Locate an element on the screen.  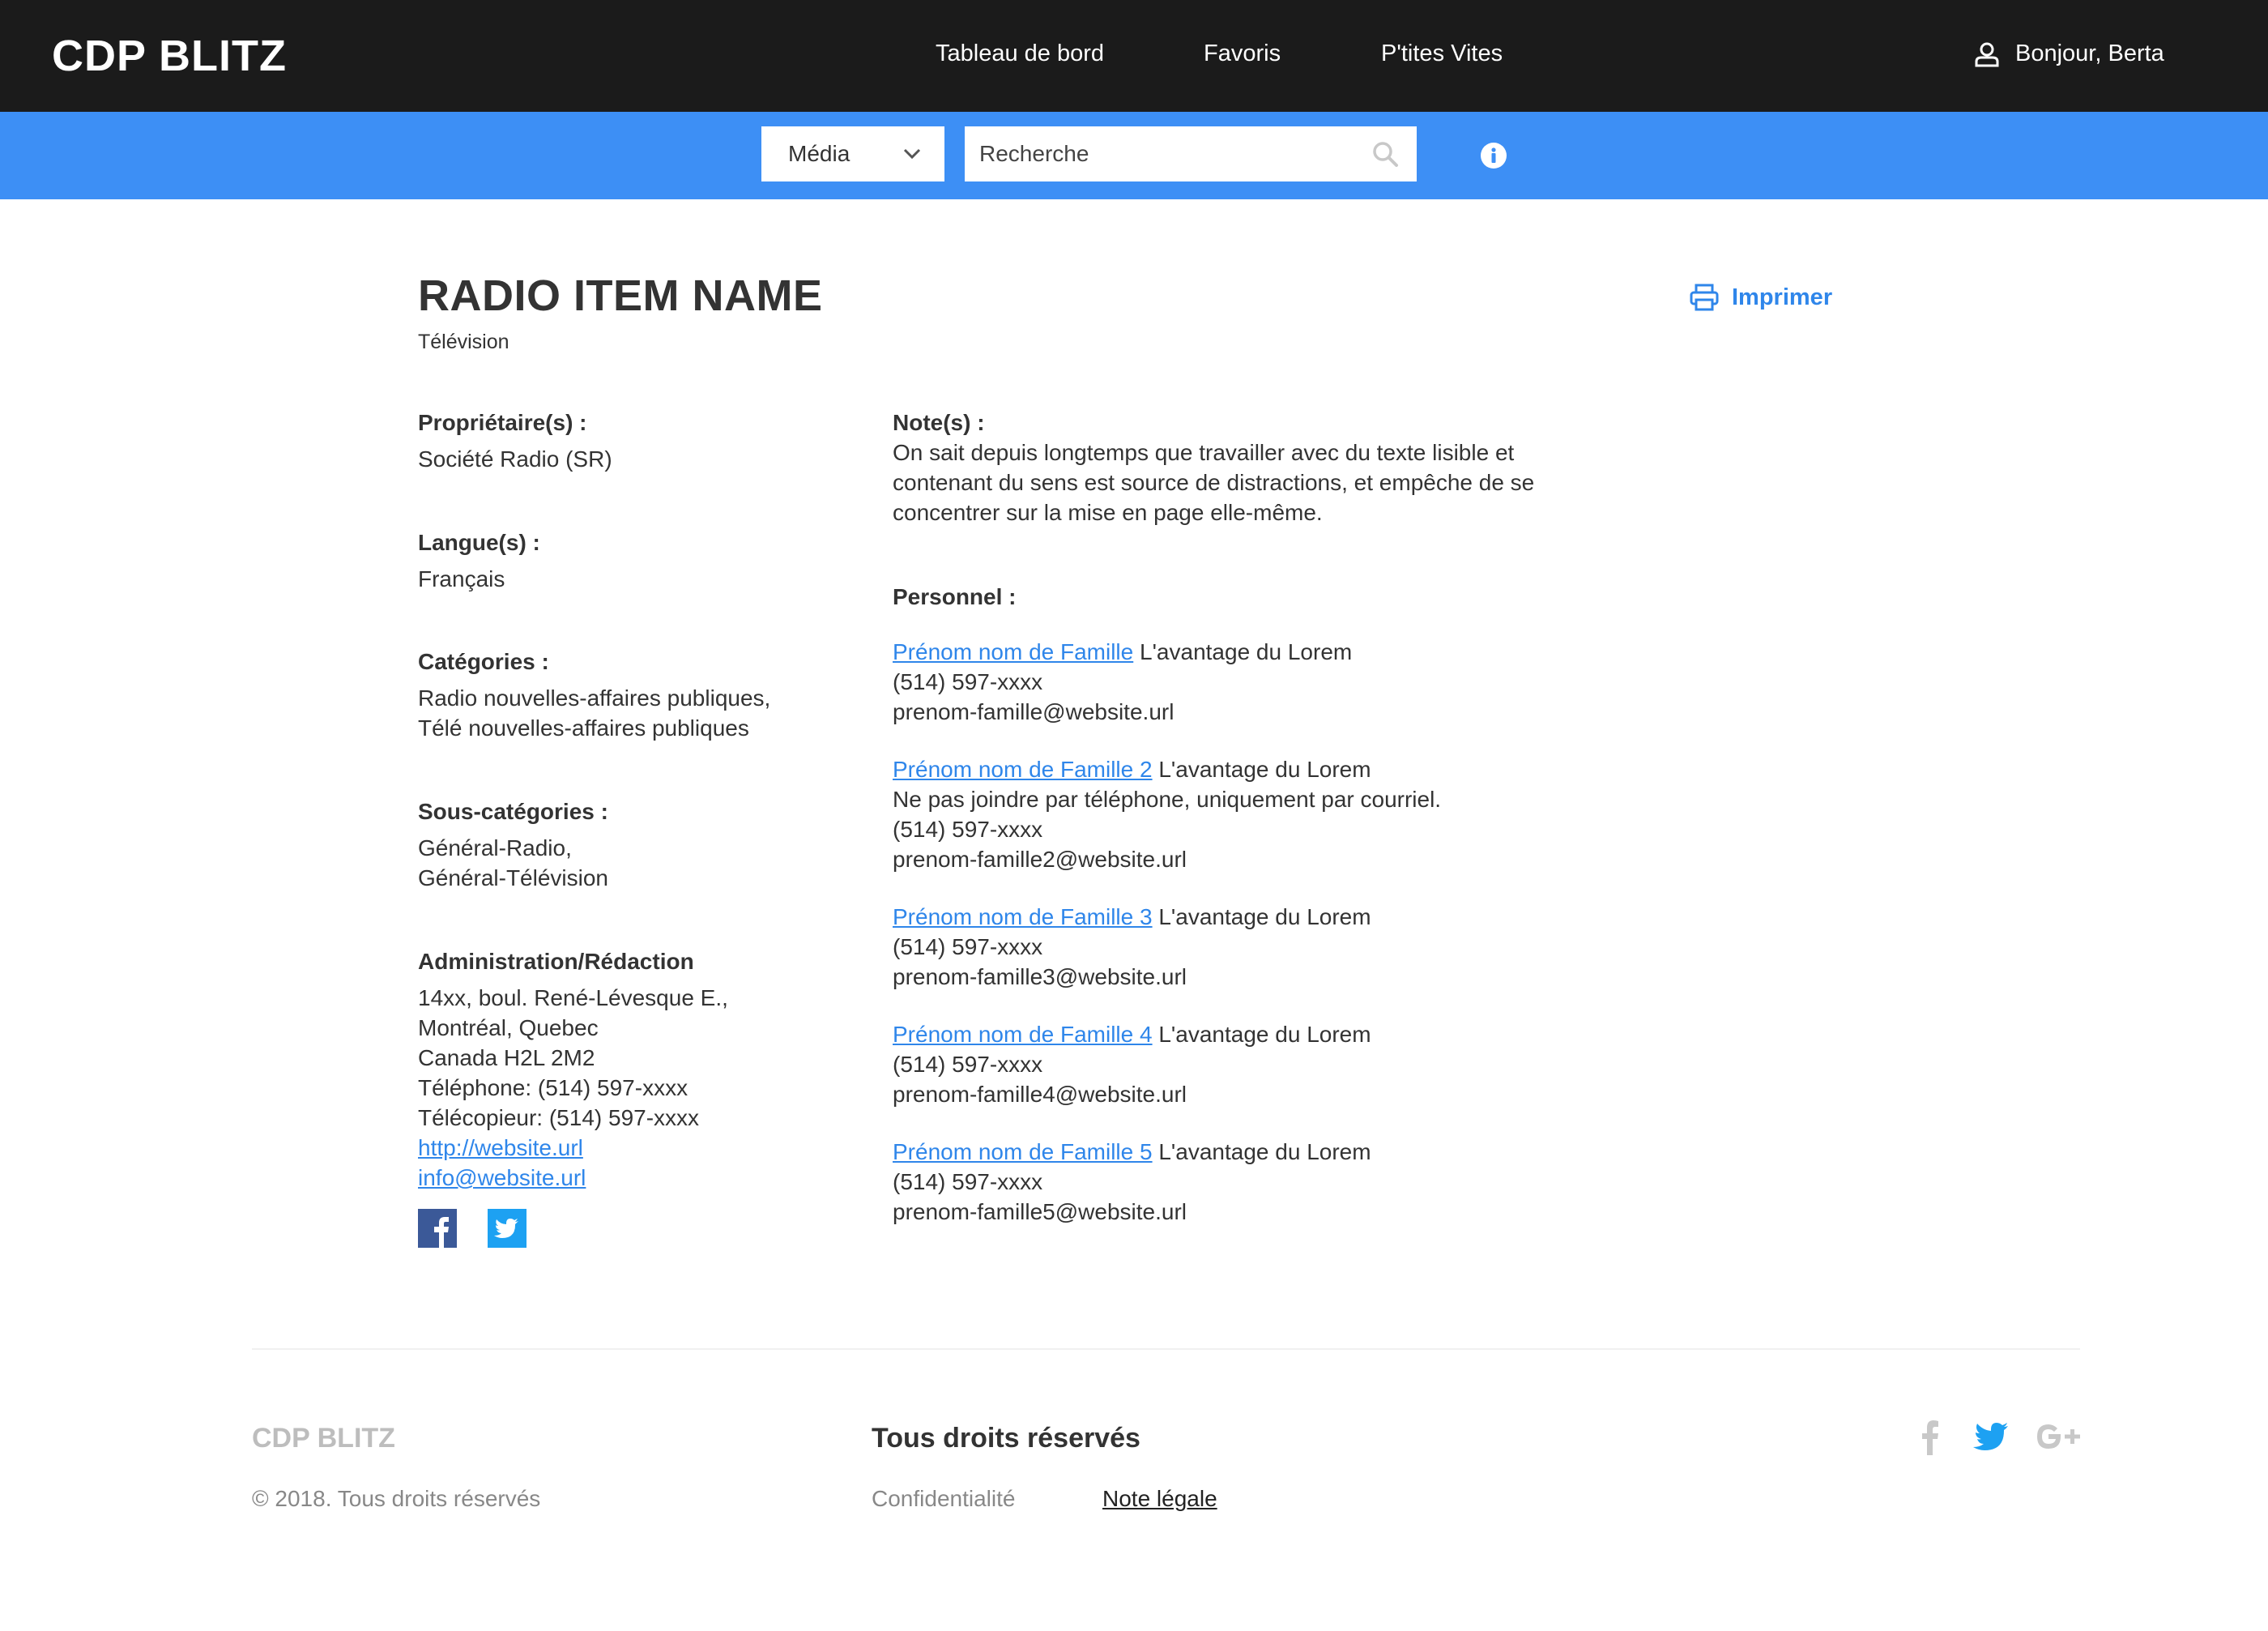
subcategories-value: Général-Radio, Général-Télévision is located at coordinates (513, 863).